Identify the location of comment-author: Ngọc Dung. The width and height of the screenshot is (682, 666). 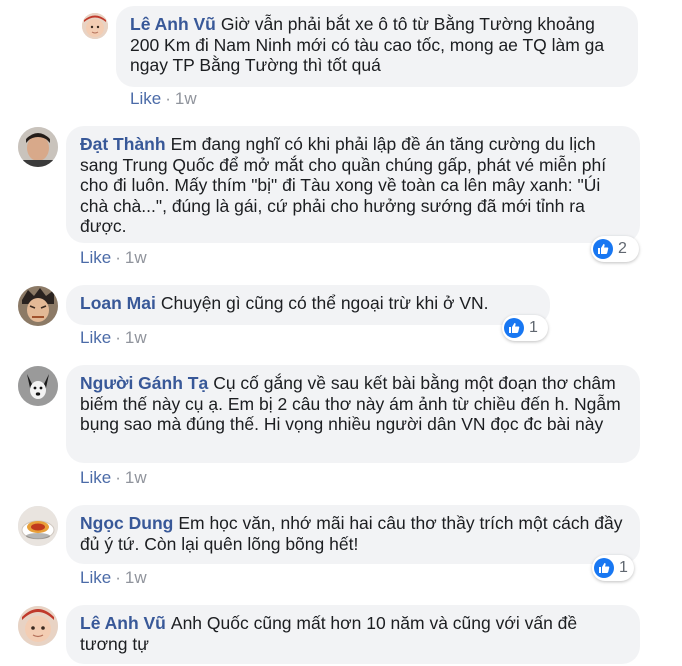
(126, 523).